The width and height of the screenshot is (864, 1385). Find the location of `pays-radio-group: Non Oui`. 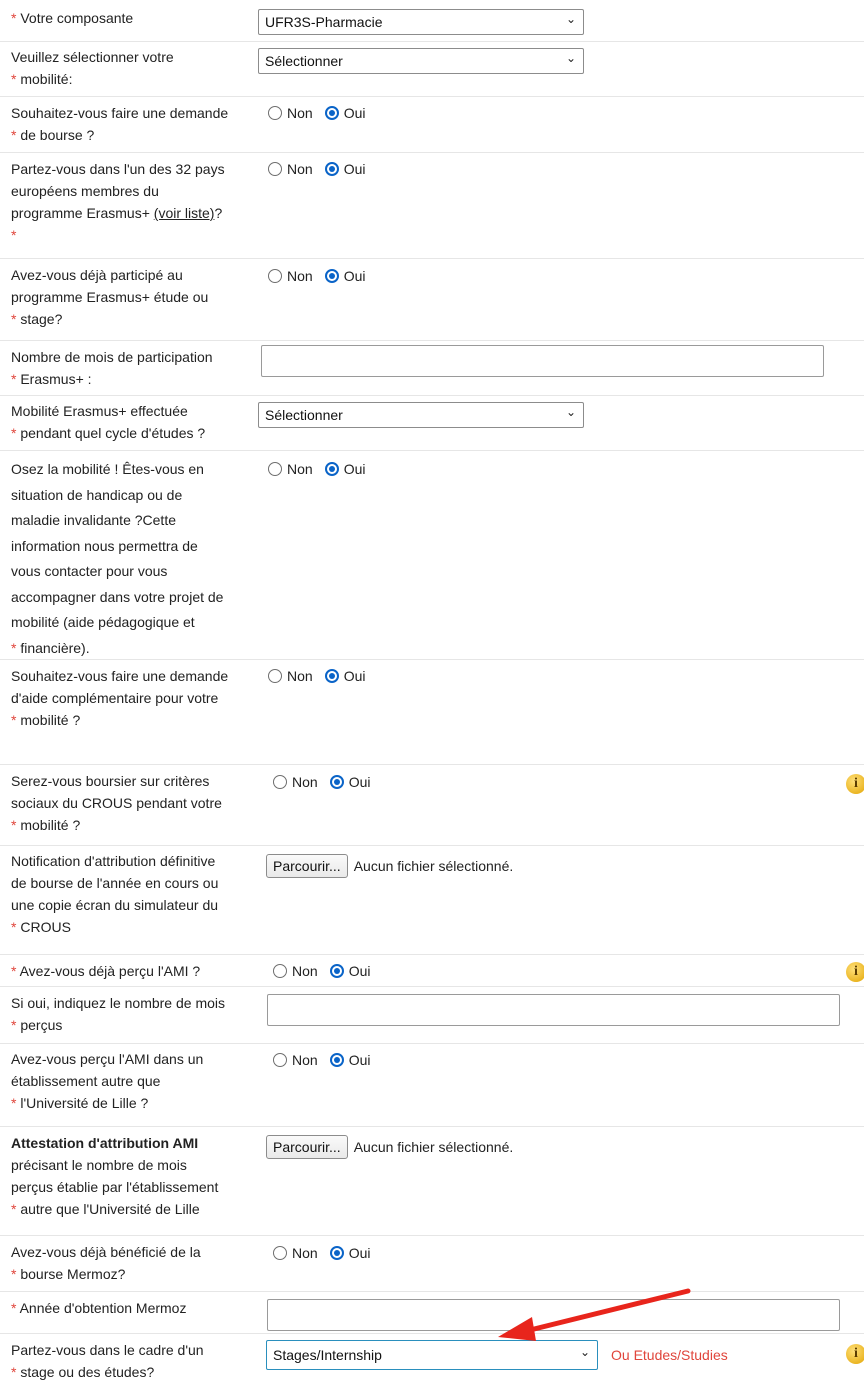

pays-radio-group: Non Oui is located at coordinates (322, 169).